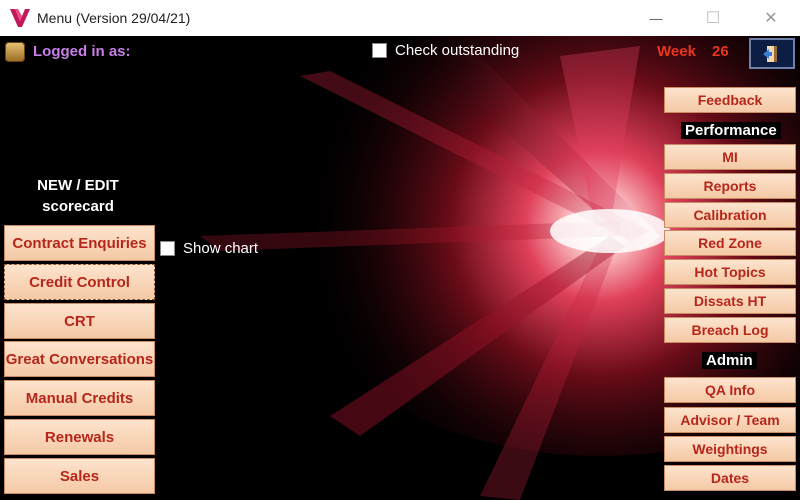 The image size is (800, 500). I want to click on maximize-button: ☐, so click(713, 18).